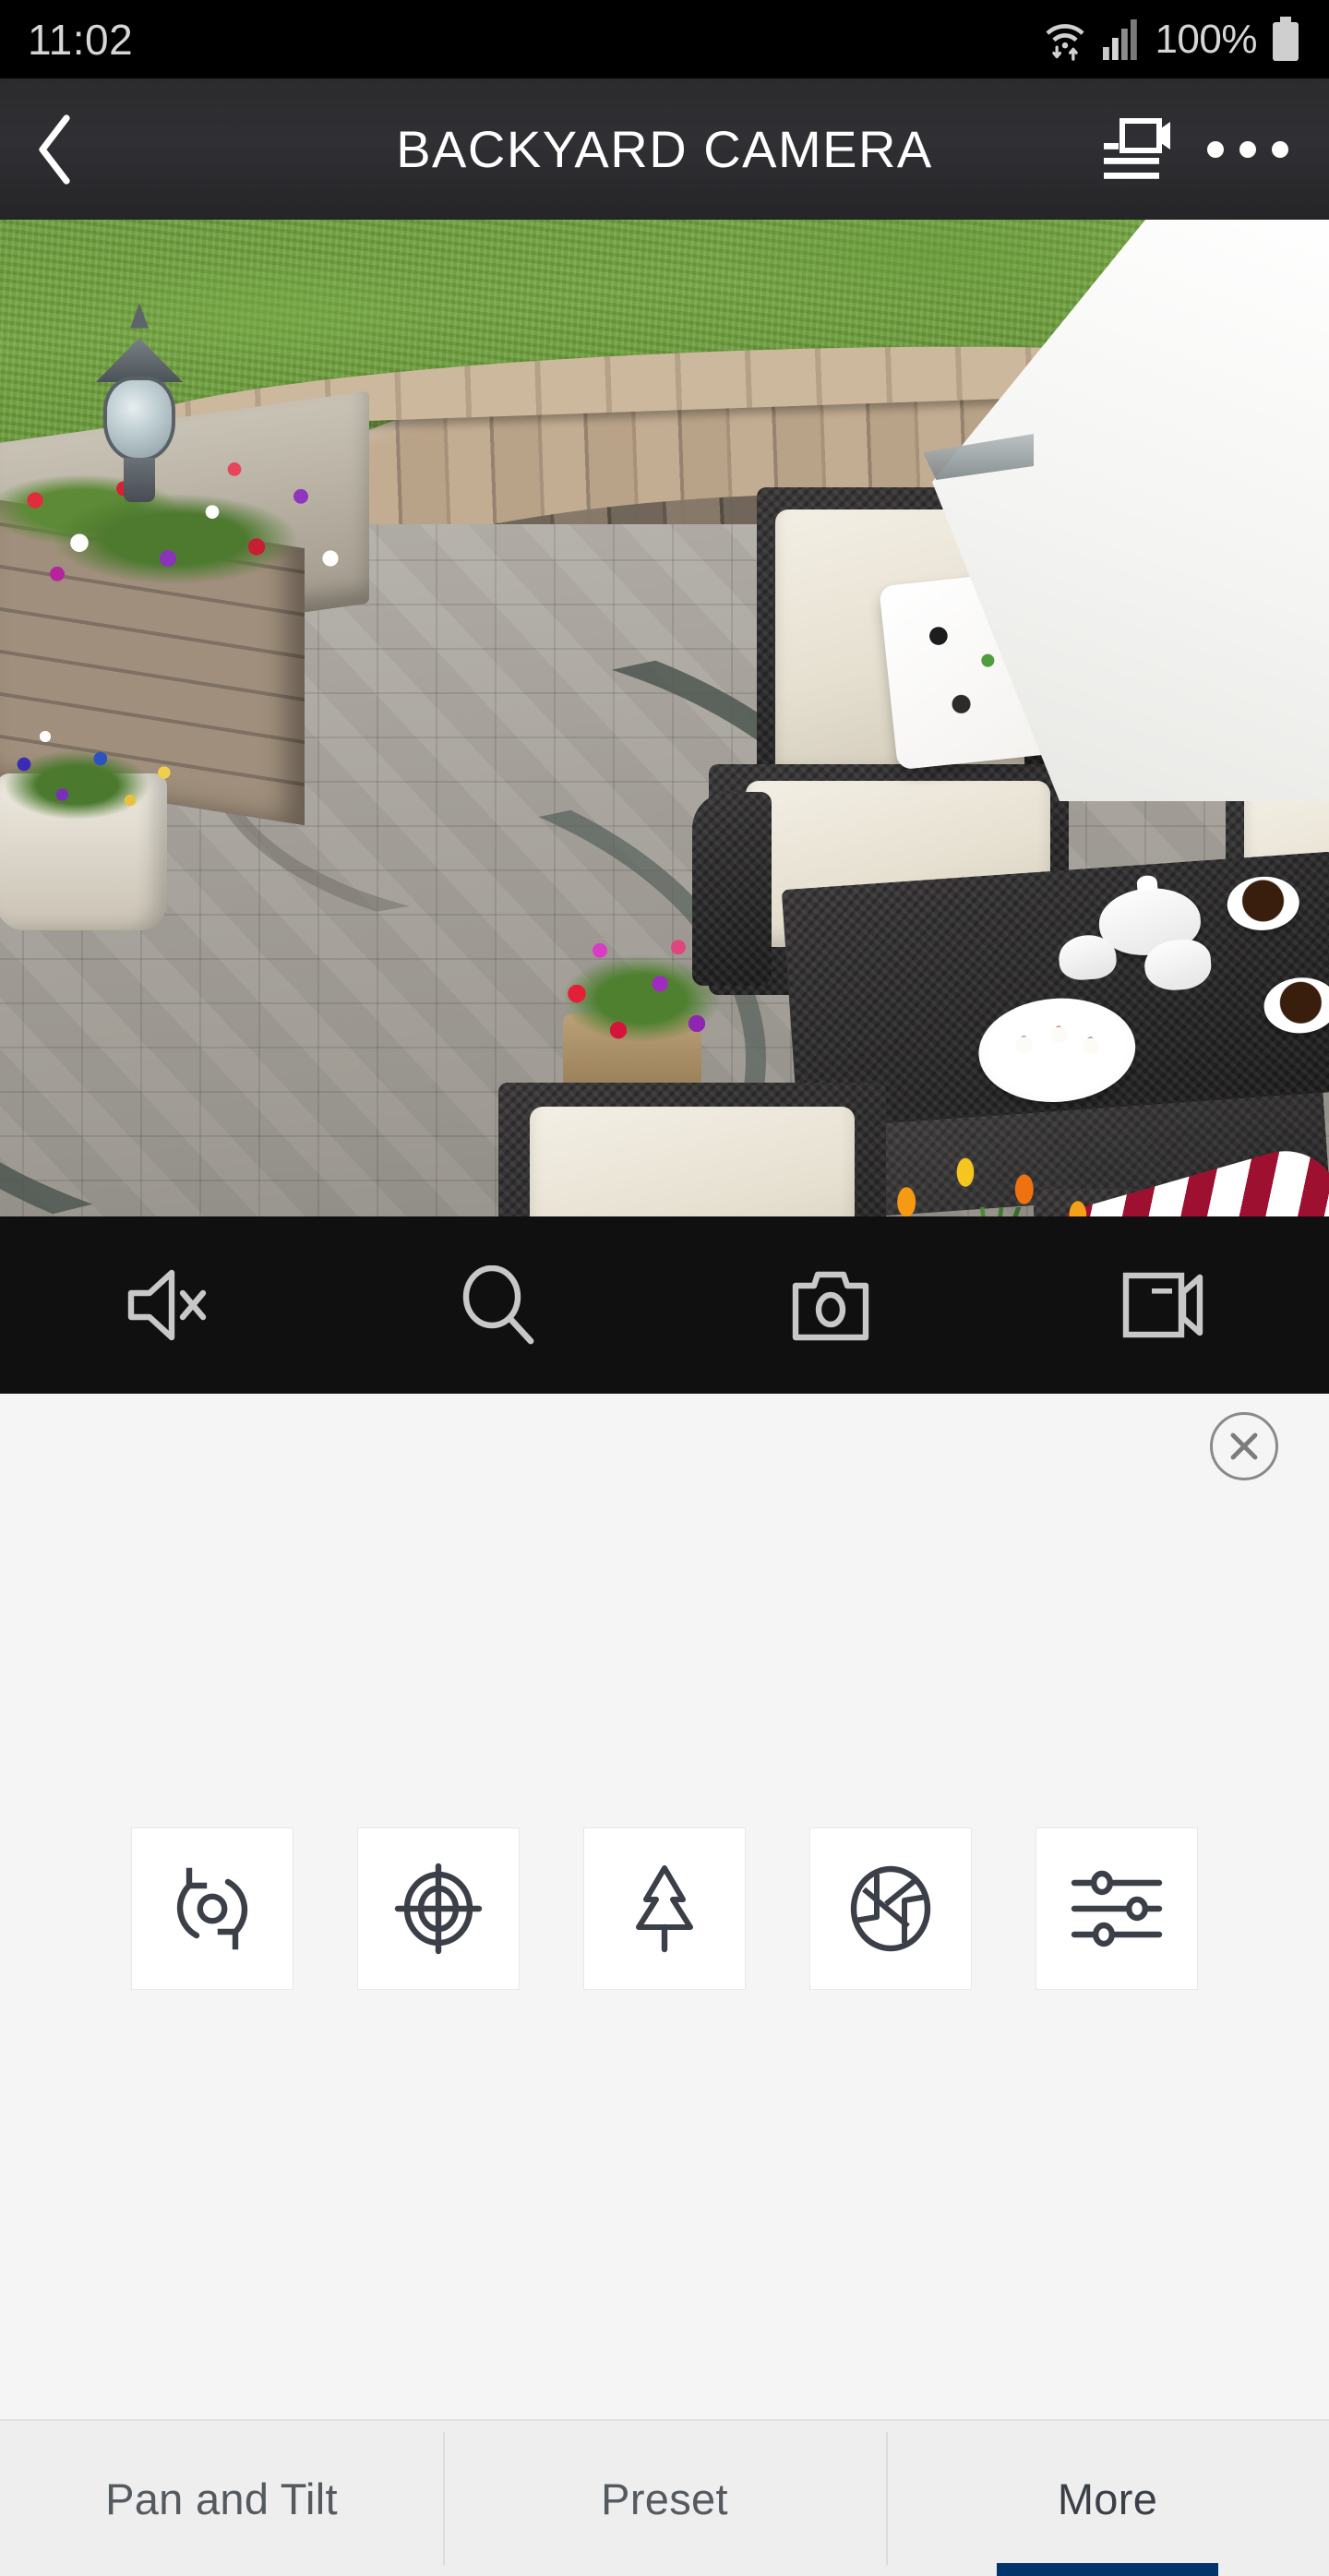 The height and width of the screenshot is (2576, 1329). I want to click on digital-zoom-button, so click(498, 1305).